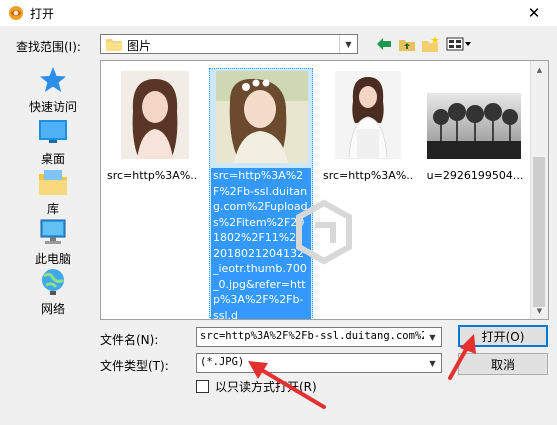  Describe the element at coordinates (52, 159) in the screenshot. I see `place-label: 桌面` at that location.